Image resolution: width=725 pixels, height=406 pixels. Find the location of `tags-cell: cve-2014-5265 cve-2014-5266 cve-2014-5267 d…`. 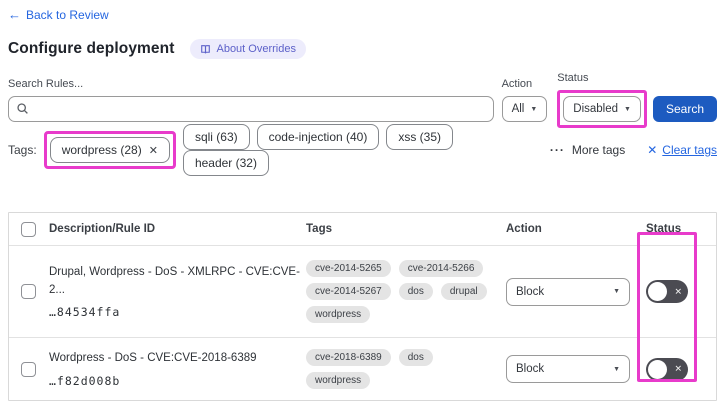

tags-cell: cve-2014-5265 cve-2014-5266 cve-2014-5267 d… is located at coordinates (406, 291).